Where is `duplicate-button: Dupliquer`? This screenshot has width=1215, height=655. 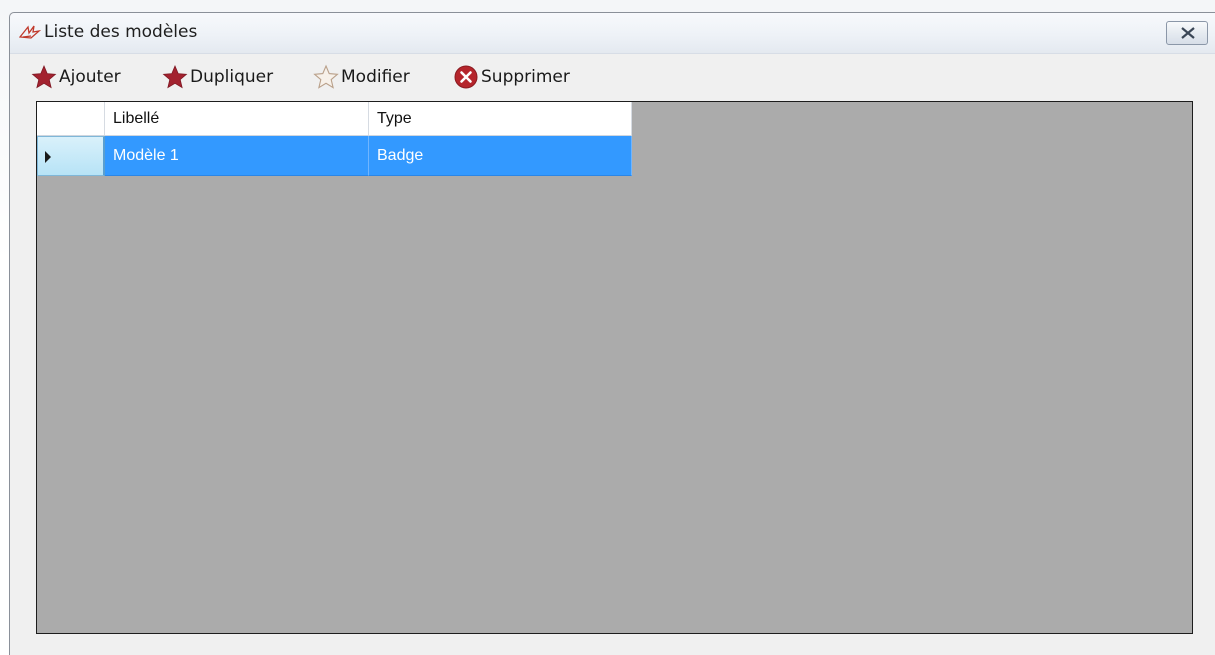 duplicate-button: Dupliquer is located at coordinates (217, 77).